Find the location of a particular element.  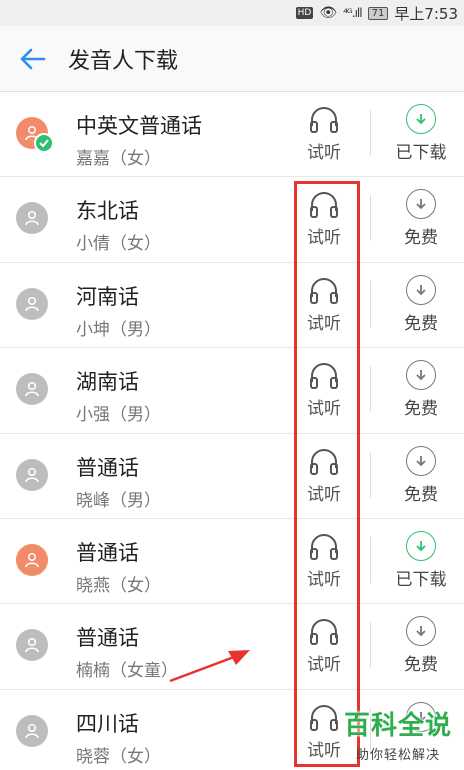

speaker-name: 东北话 is located at coordinates (107, 211).